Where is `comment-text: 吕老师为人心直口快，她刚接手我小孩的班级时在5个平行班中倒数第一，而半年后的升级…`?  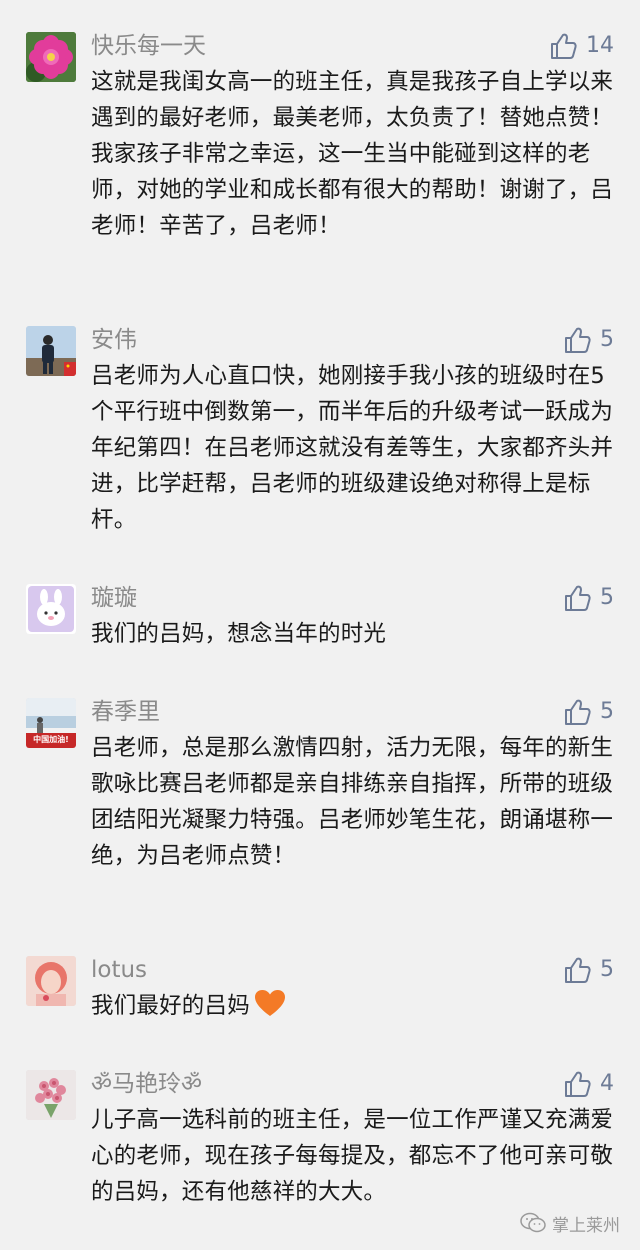
comment-text: 吕老师为人心直口快，她刚接手我小孩的班级时在5个平行班中倒数第一，而半年后的升级… is located at coordinates (352, 448).